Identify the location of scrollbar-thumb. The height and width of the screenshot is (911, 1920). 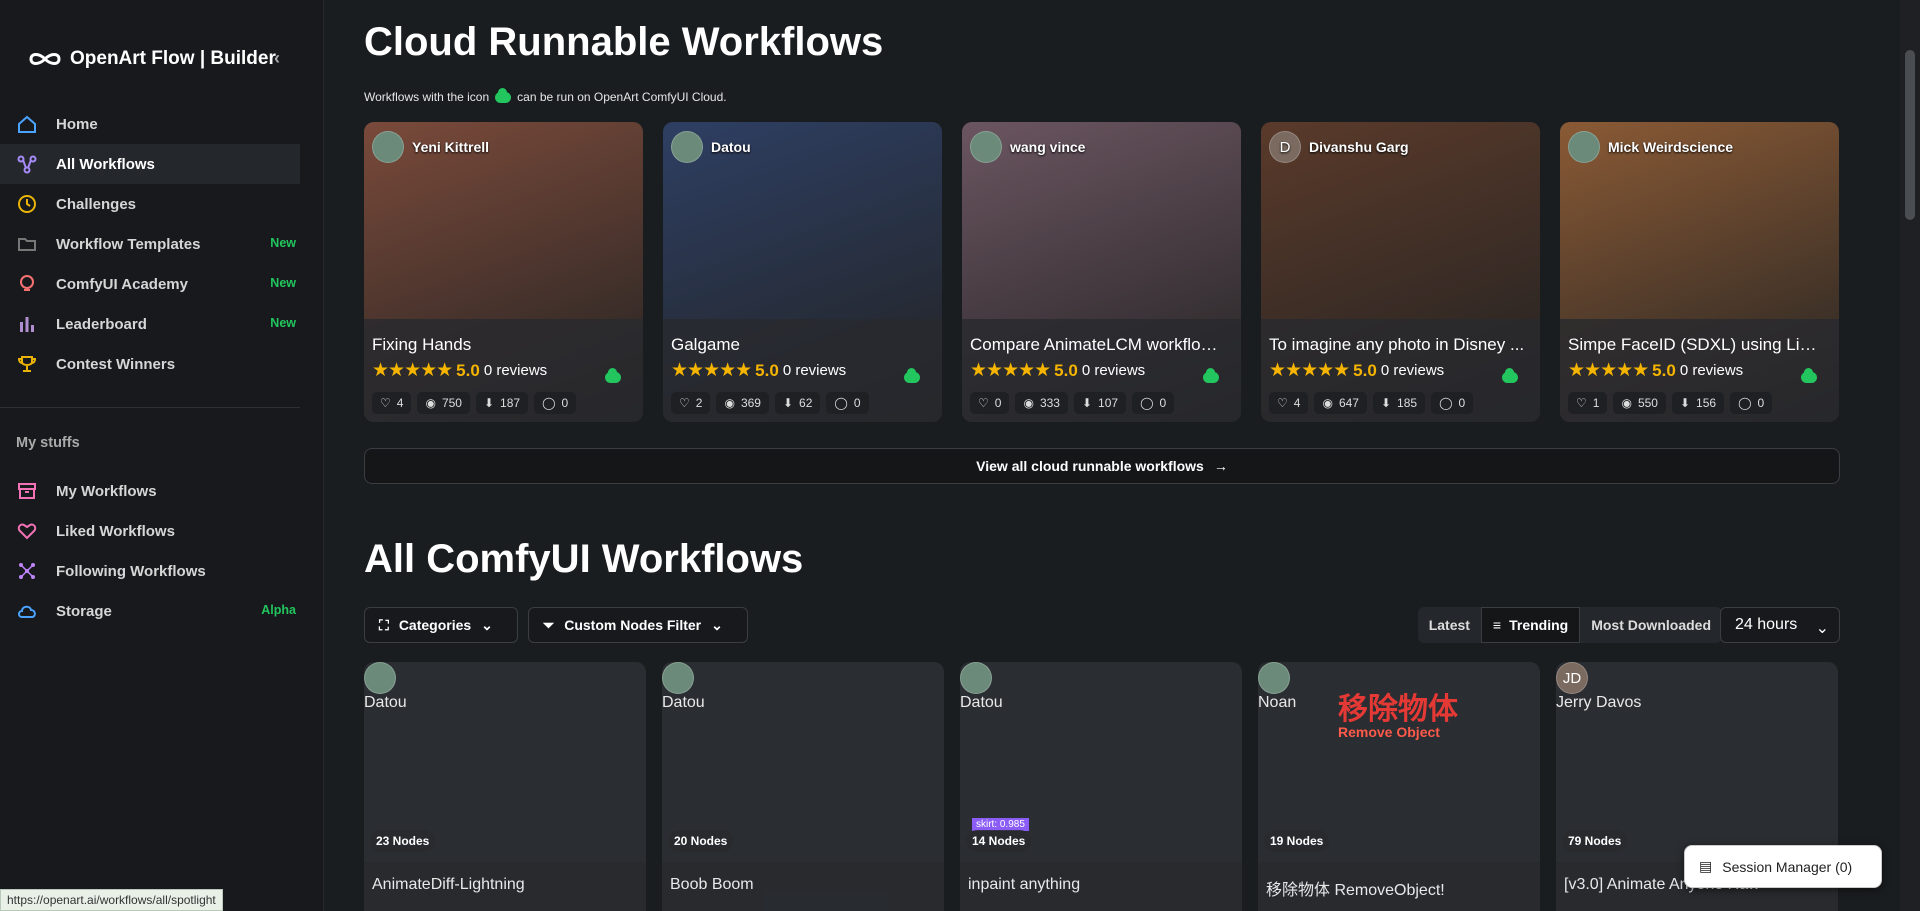
(1910, 135).